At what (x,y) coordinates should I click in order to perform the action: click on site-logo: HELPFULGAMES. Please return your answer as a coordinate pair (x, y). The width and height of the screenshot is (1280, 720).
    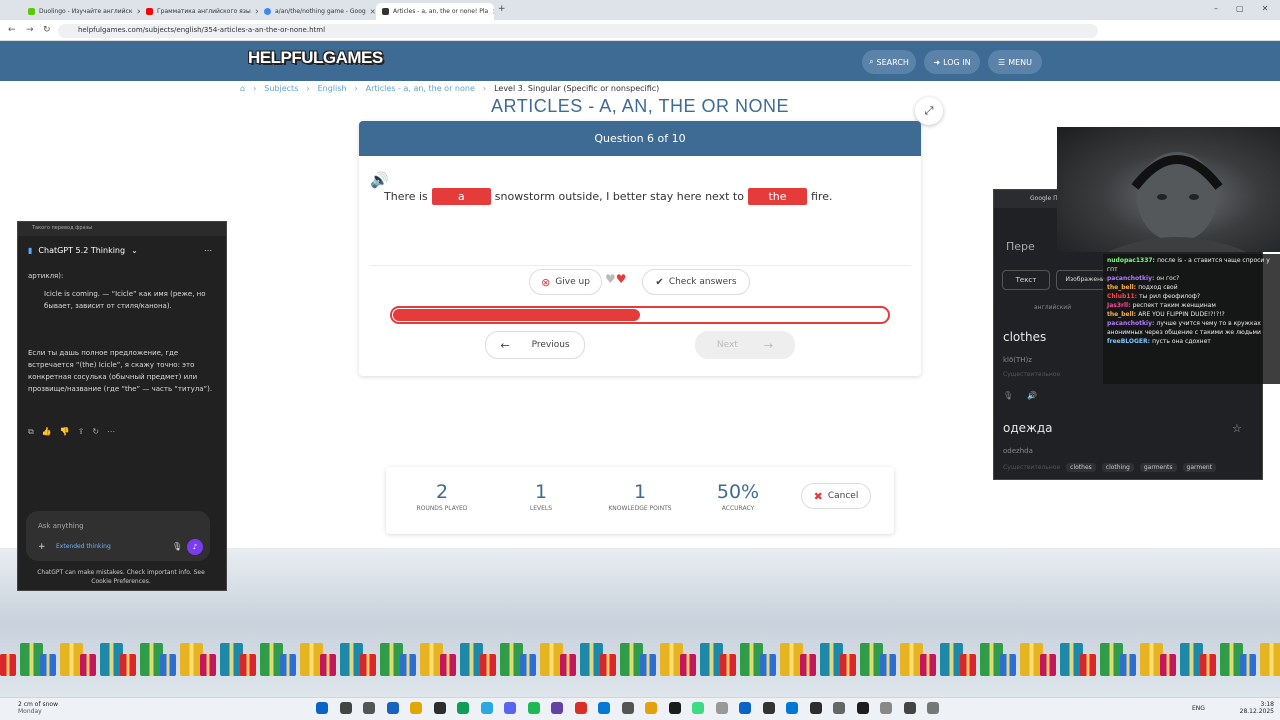
    Looking at the image, I should click on (315, 61).